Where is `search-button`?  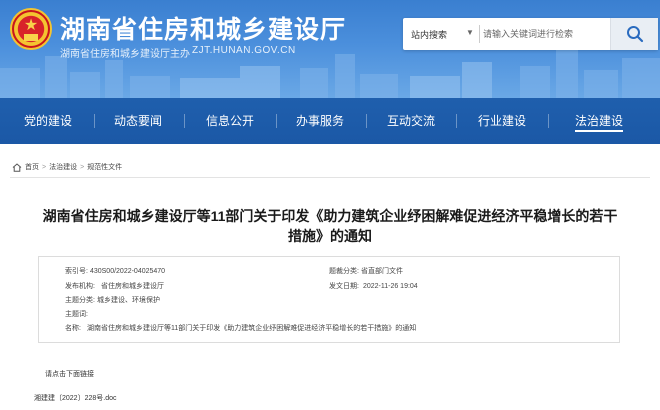
search-button is located at coordinates (634, 34).